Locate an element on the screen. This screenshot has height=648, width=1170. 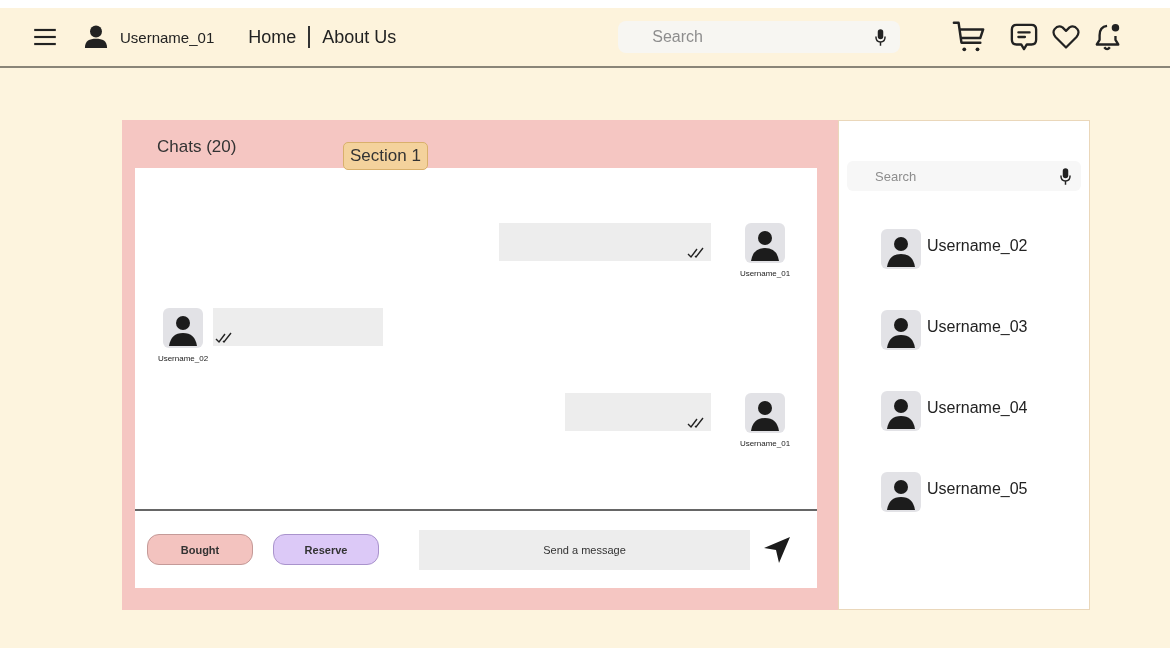
message-field: Send a message is located at coordinates (584, 549).